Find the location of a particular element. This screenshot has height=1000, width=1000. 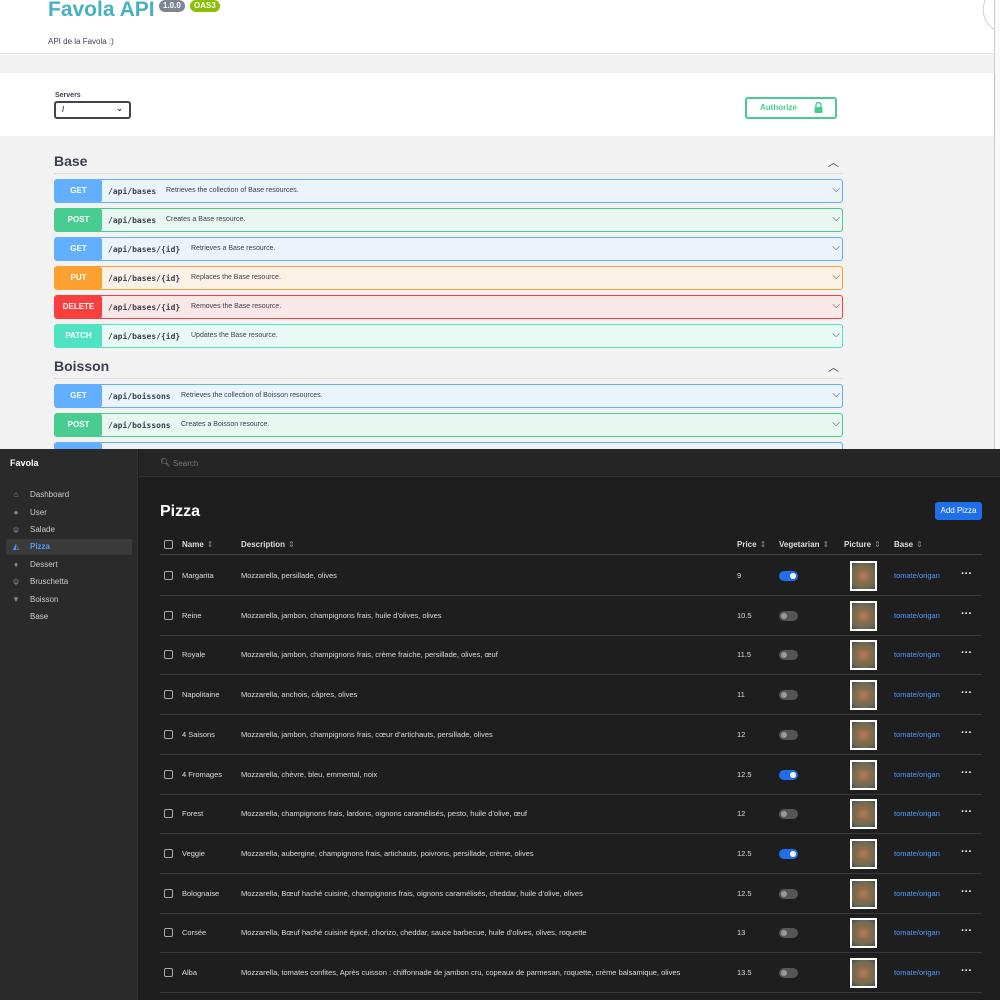

column-header-vegetarian: Vegetarian ⇕ is located at coordinates (804, 544).